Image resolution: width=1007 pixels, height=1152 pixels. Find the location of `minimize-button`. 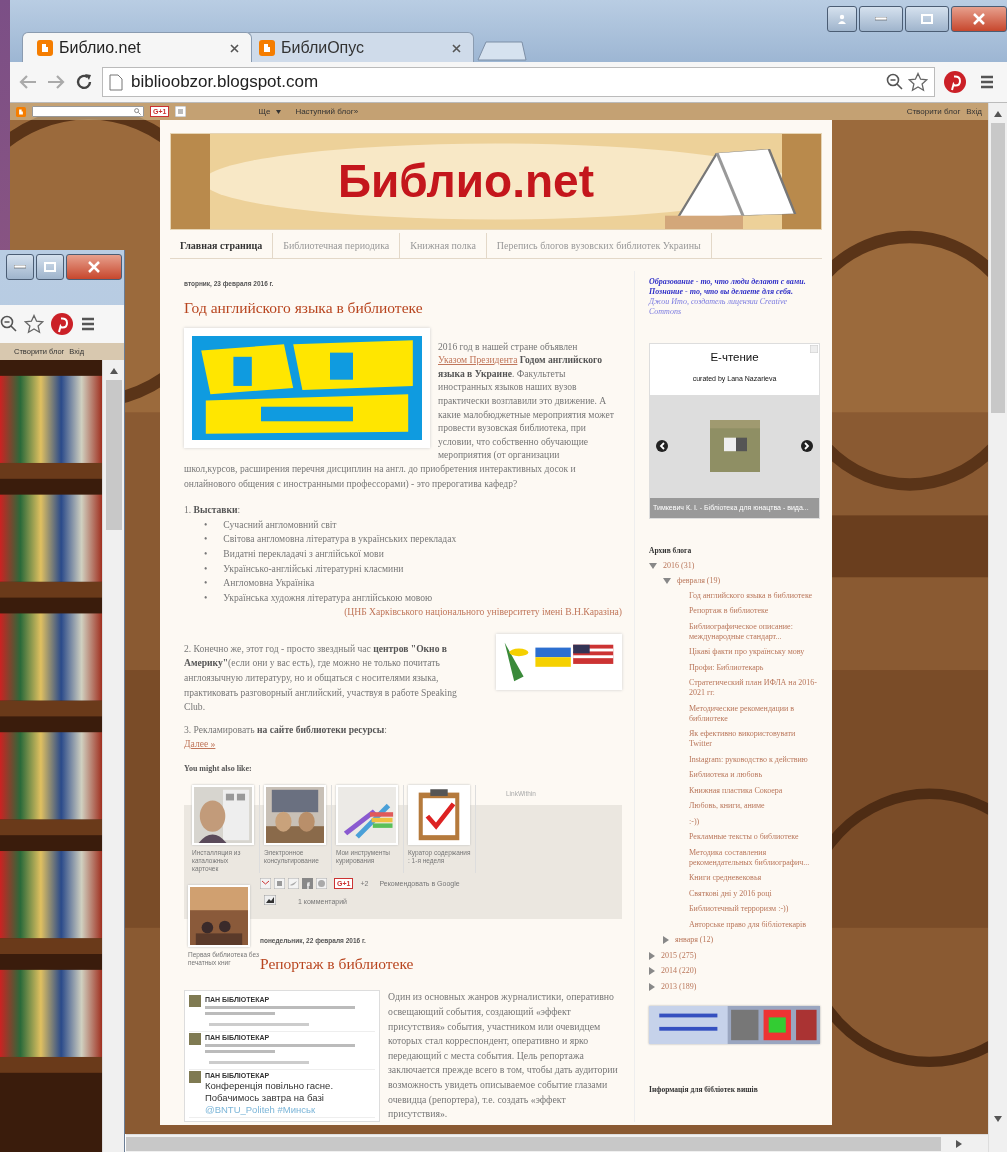

minimize-button is located at coordinates (881, 19).